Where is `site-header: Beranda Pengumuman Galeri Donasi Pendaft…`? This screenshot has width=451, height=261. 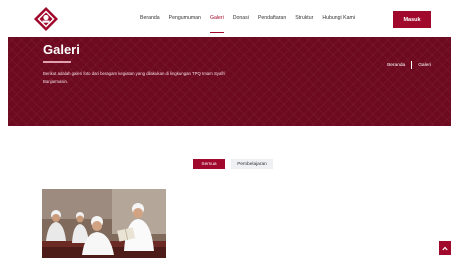
site-header: Beranda Pengumuman Galeri Donasi Pendaft… is located at coordinates (225, 18).